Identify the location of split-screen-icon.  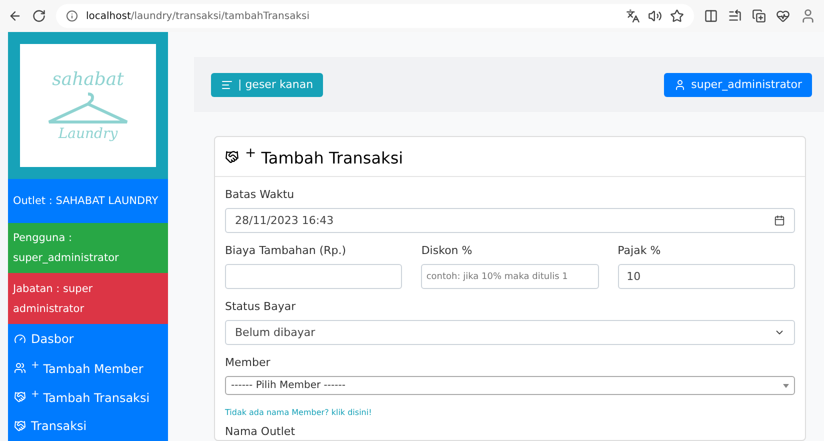
(711, 16).